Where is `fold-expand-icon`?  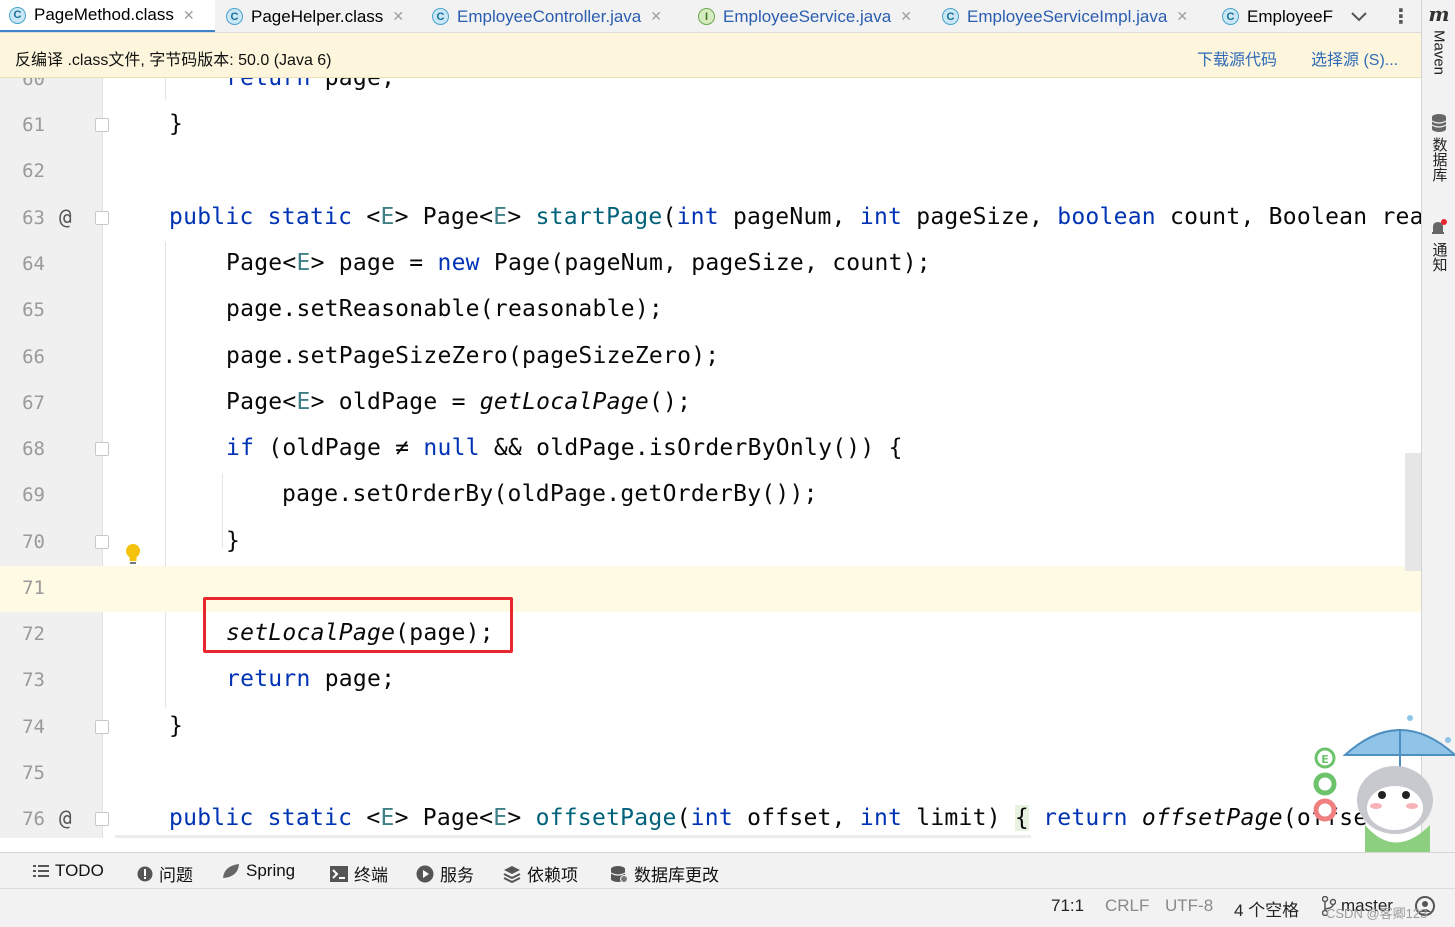
fold-expand-icon is located at coordinates (102, 819).